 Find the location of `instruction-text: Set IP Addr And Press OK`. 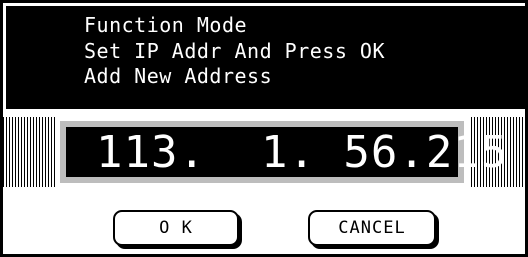

instruction-text: Set IP Addr And Press OK is located at coordinates (234, 51).